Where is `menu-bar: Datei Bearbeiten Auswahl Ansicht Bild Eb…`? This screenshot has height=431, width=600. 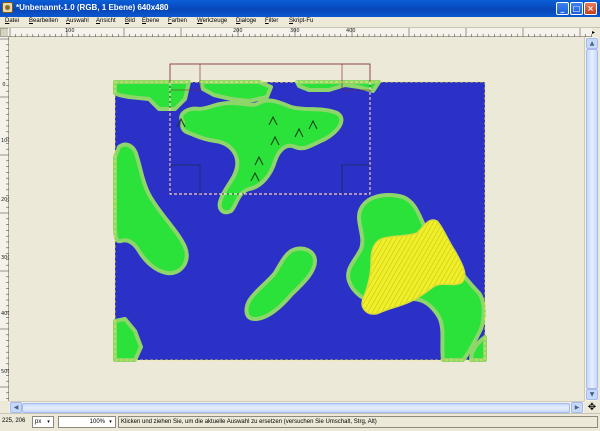 menu-bar: Datei Bearbeiten Auswahl Ansicht Bild Eb… is located at coordinates (300, 22).